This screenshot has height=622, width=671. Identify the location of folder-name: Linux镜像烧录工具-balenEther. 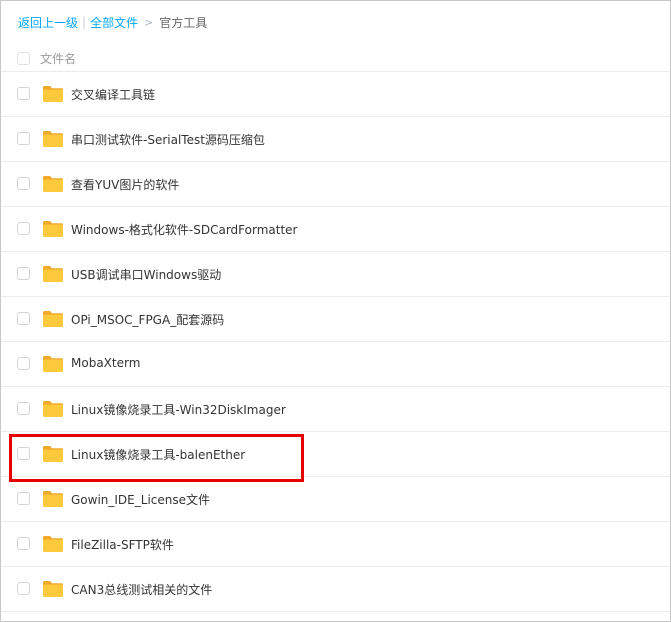
(158, 454).